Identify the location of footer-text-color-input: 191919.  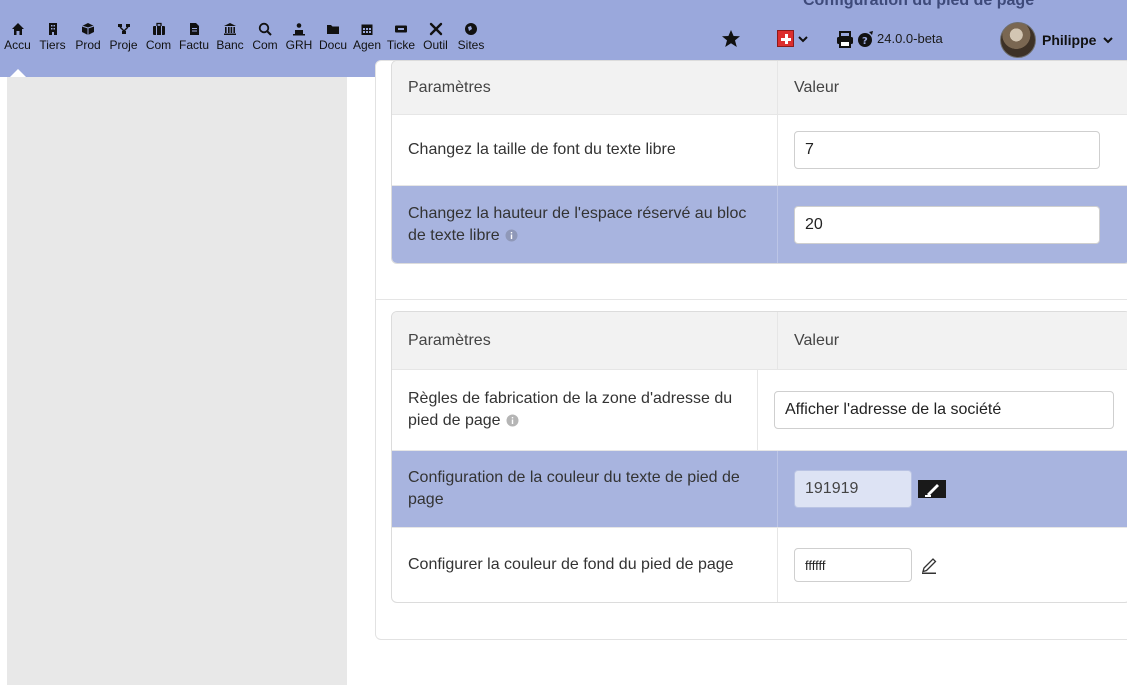
(853, 489).